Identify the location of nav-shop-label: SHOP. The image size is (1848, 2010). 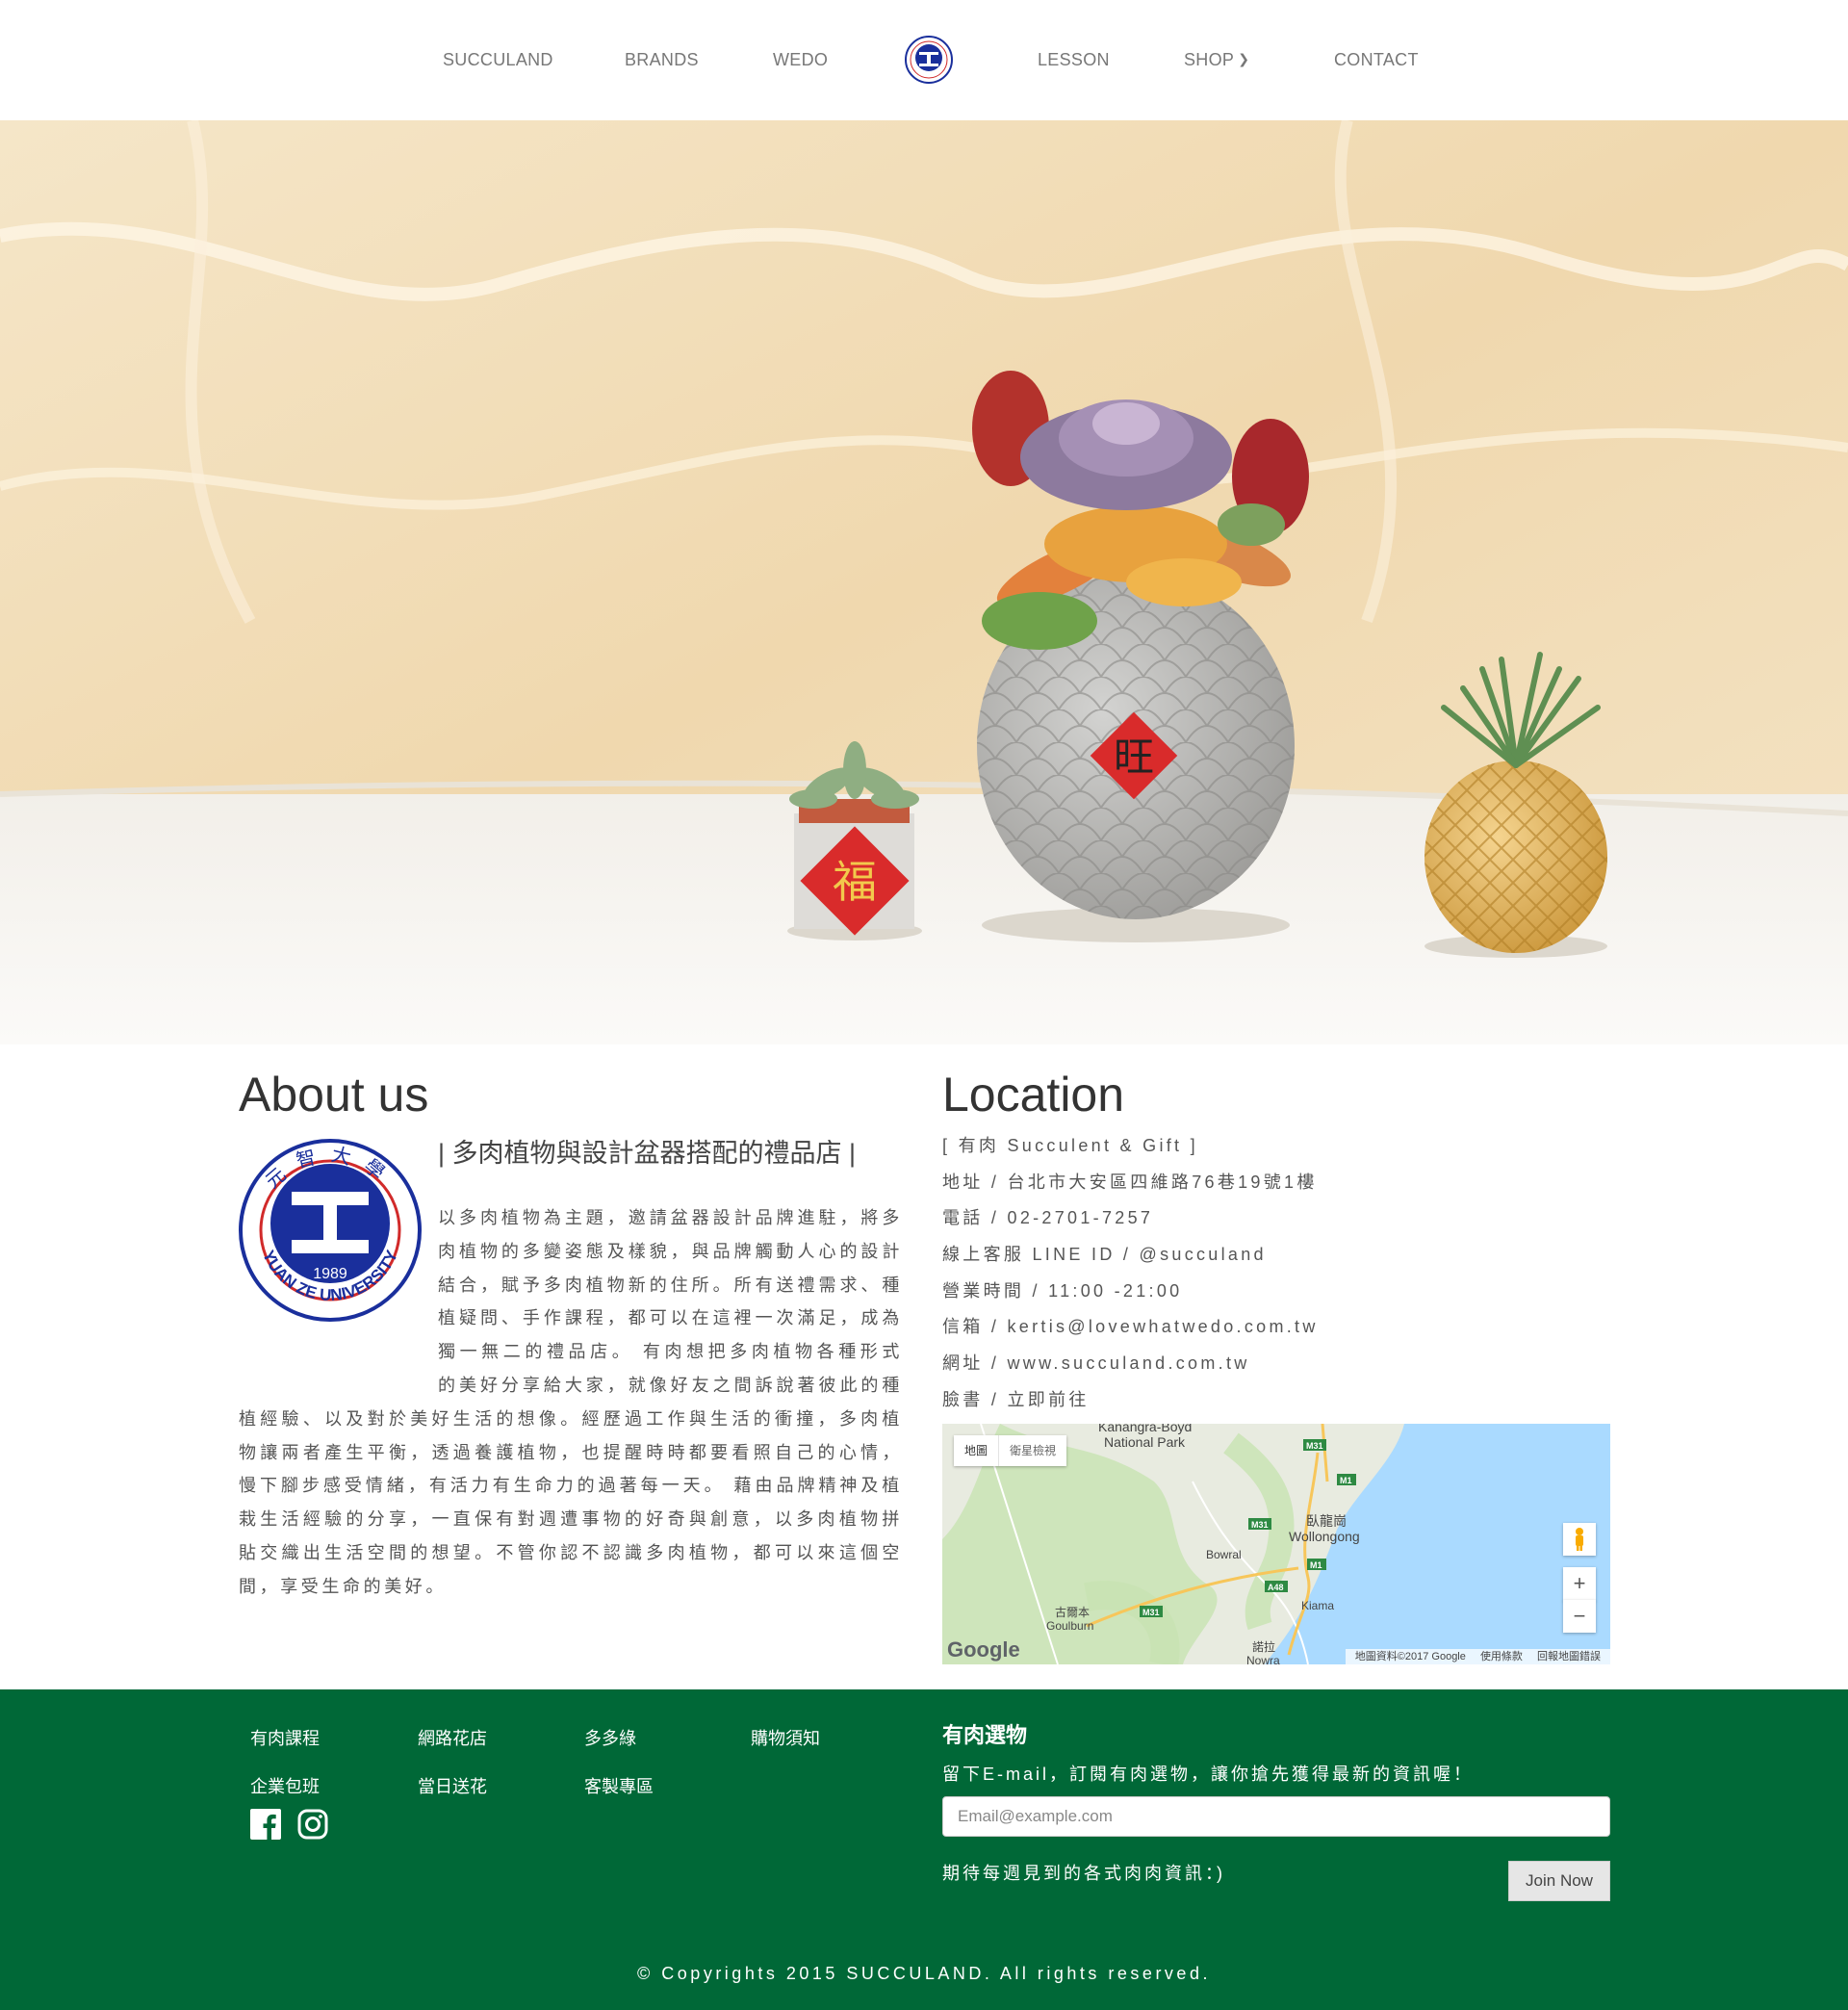
(1209, 60).